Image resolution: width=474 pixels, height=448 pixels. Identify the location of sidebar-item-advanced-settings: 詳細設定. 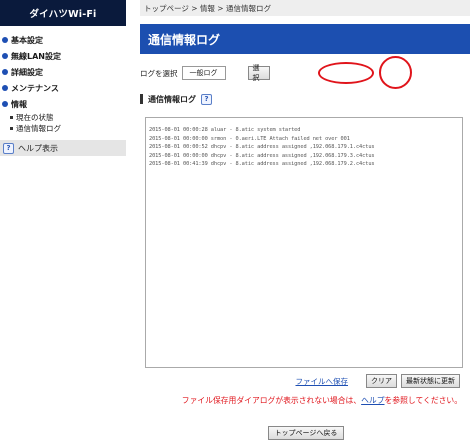
(63, 72).